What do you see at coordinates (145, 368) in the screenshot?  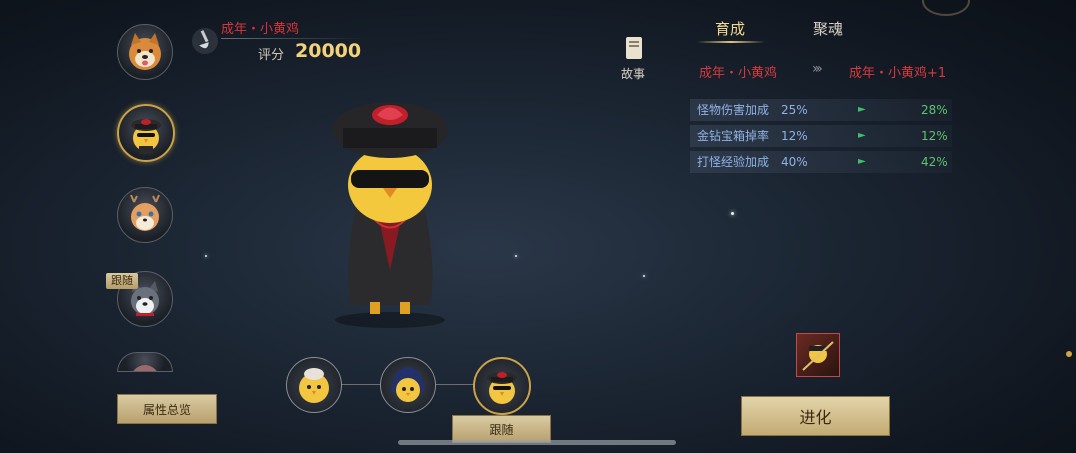 I see `partial-pet-icon` at bounding box center [145, 368].